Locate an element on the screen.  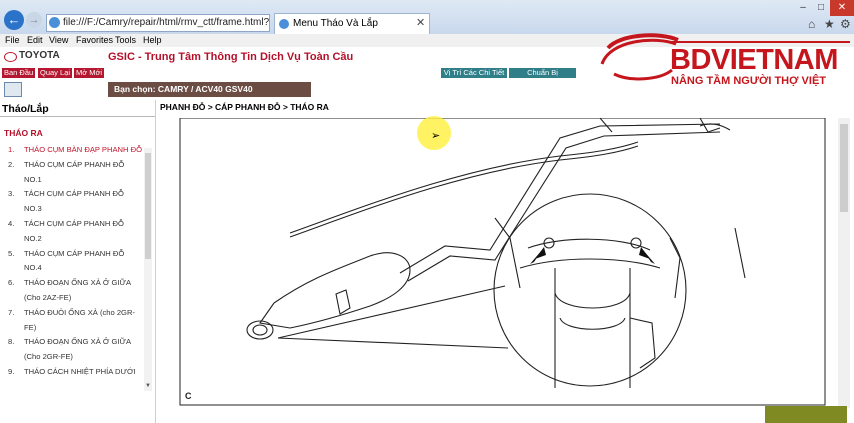
list-item: 8. THÁO ĐOẠN ỐNG XẢ Ở GIỮA (Cho 2GR-FE) is located at coordinates (75, 350).